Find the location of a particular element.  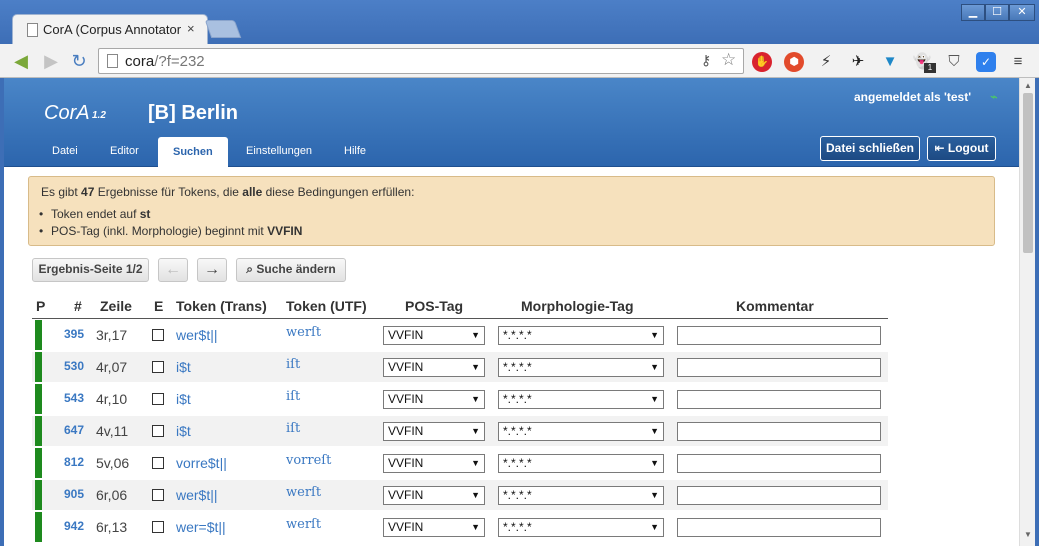

table-row: 905 6r,06 wer$t|| werſt VVFIN ▼ *.*.*.* ▼ is located at coordinates (460, 495).